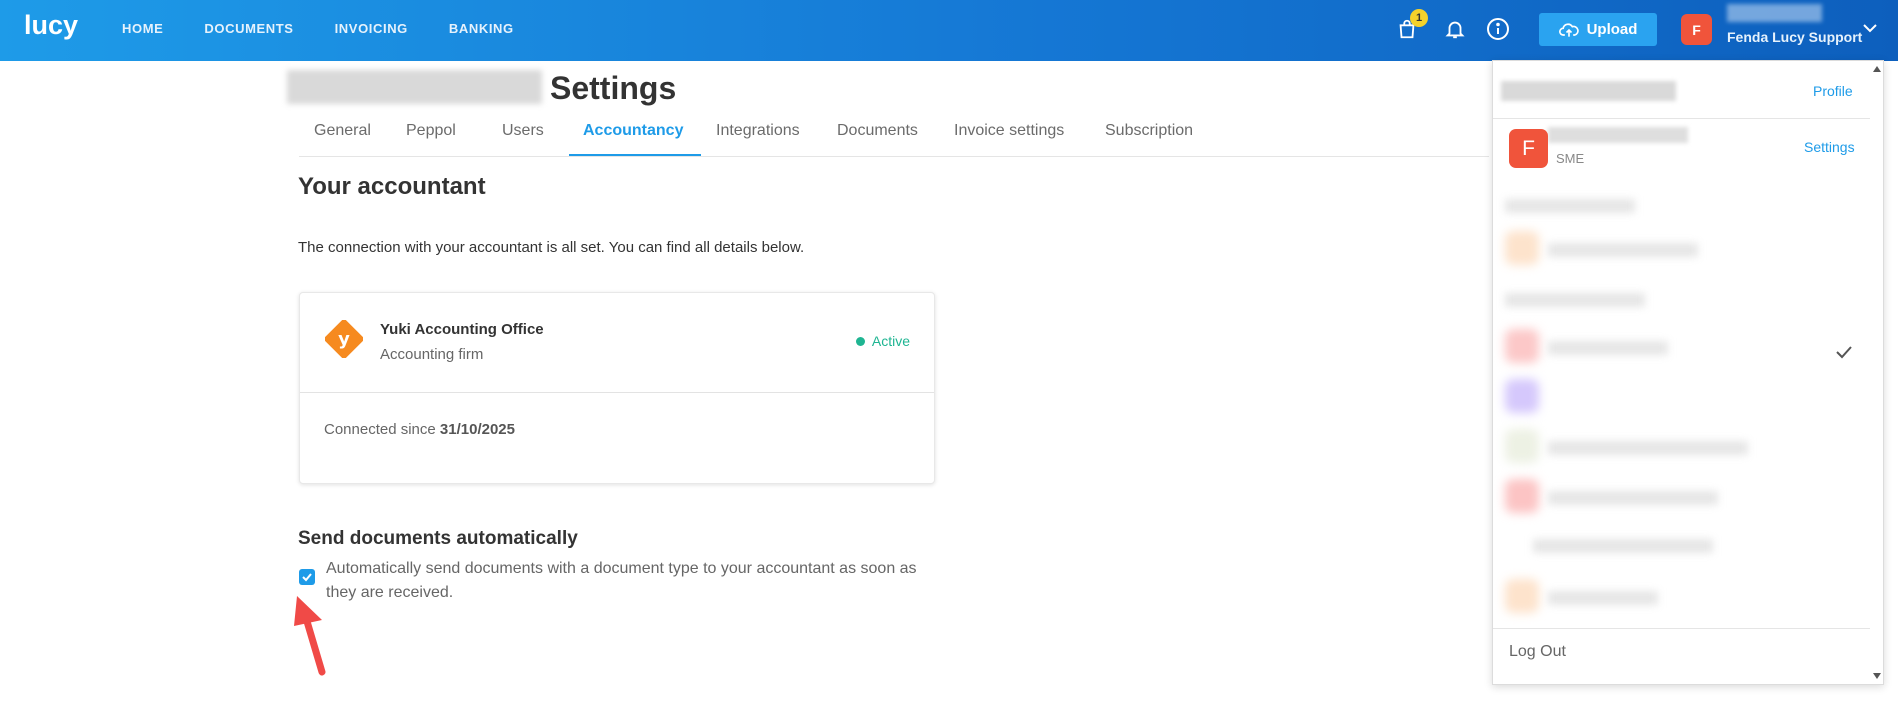 The image size is (1898, 715). I want to click on auto-send-checkbox, so click(307, 577).